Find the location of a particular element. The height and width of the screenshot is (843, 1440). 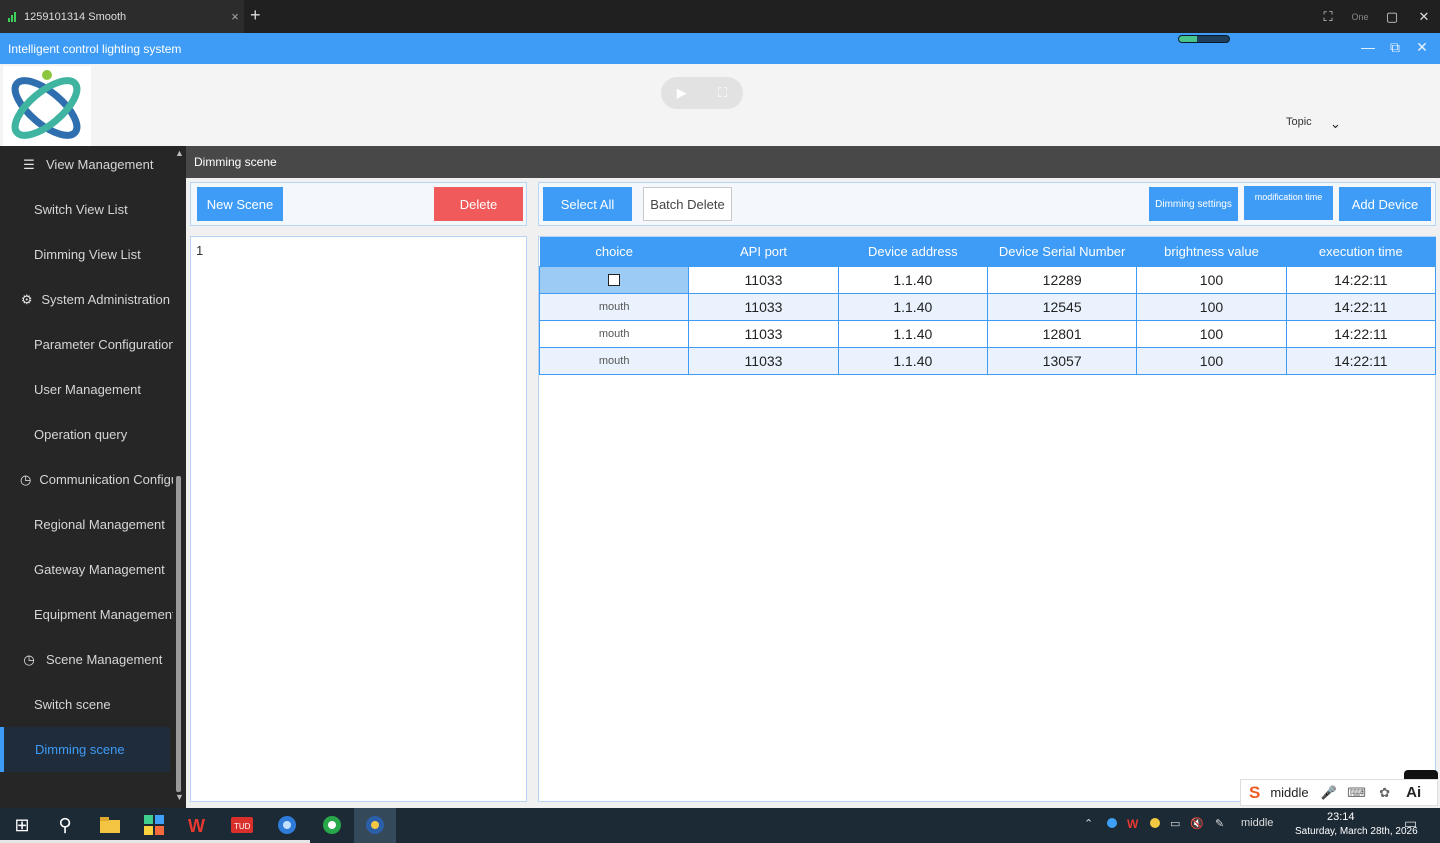

restore-icon: ⧉ is located at coordinates (1395, 47).